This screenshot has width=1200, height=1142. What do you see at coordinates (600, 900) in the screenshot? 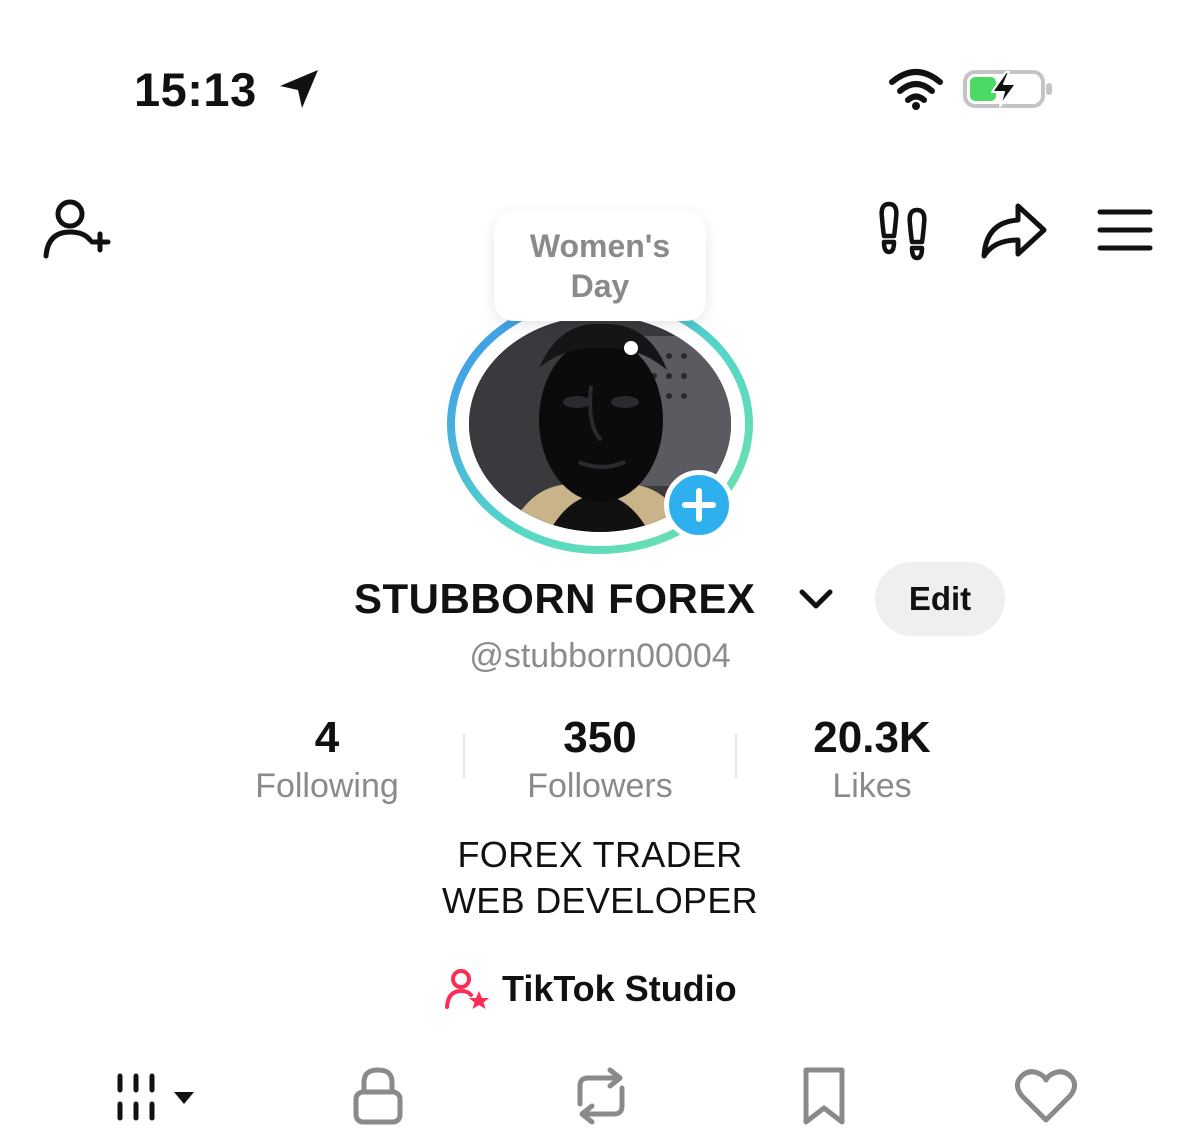
I see `bio-line: WEB DEVELOPER` at bounding box center [600, 900].